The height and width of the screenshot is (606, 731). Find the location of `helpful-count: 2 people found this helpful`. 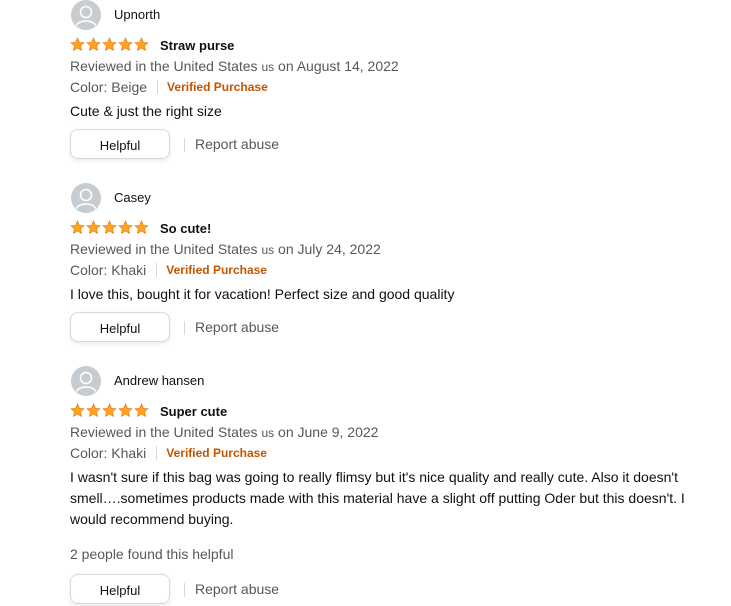

helpful-count: 2 people found this helpful is located at coordinates (152, 554).